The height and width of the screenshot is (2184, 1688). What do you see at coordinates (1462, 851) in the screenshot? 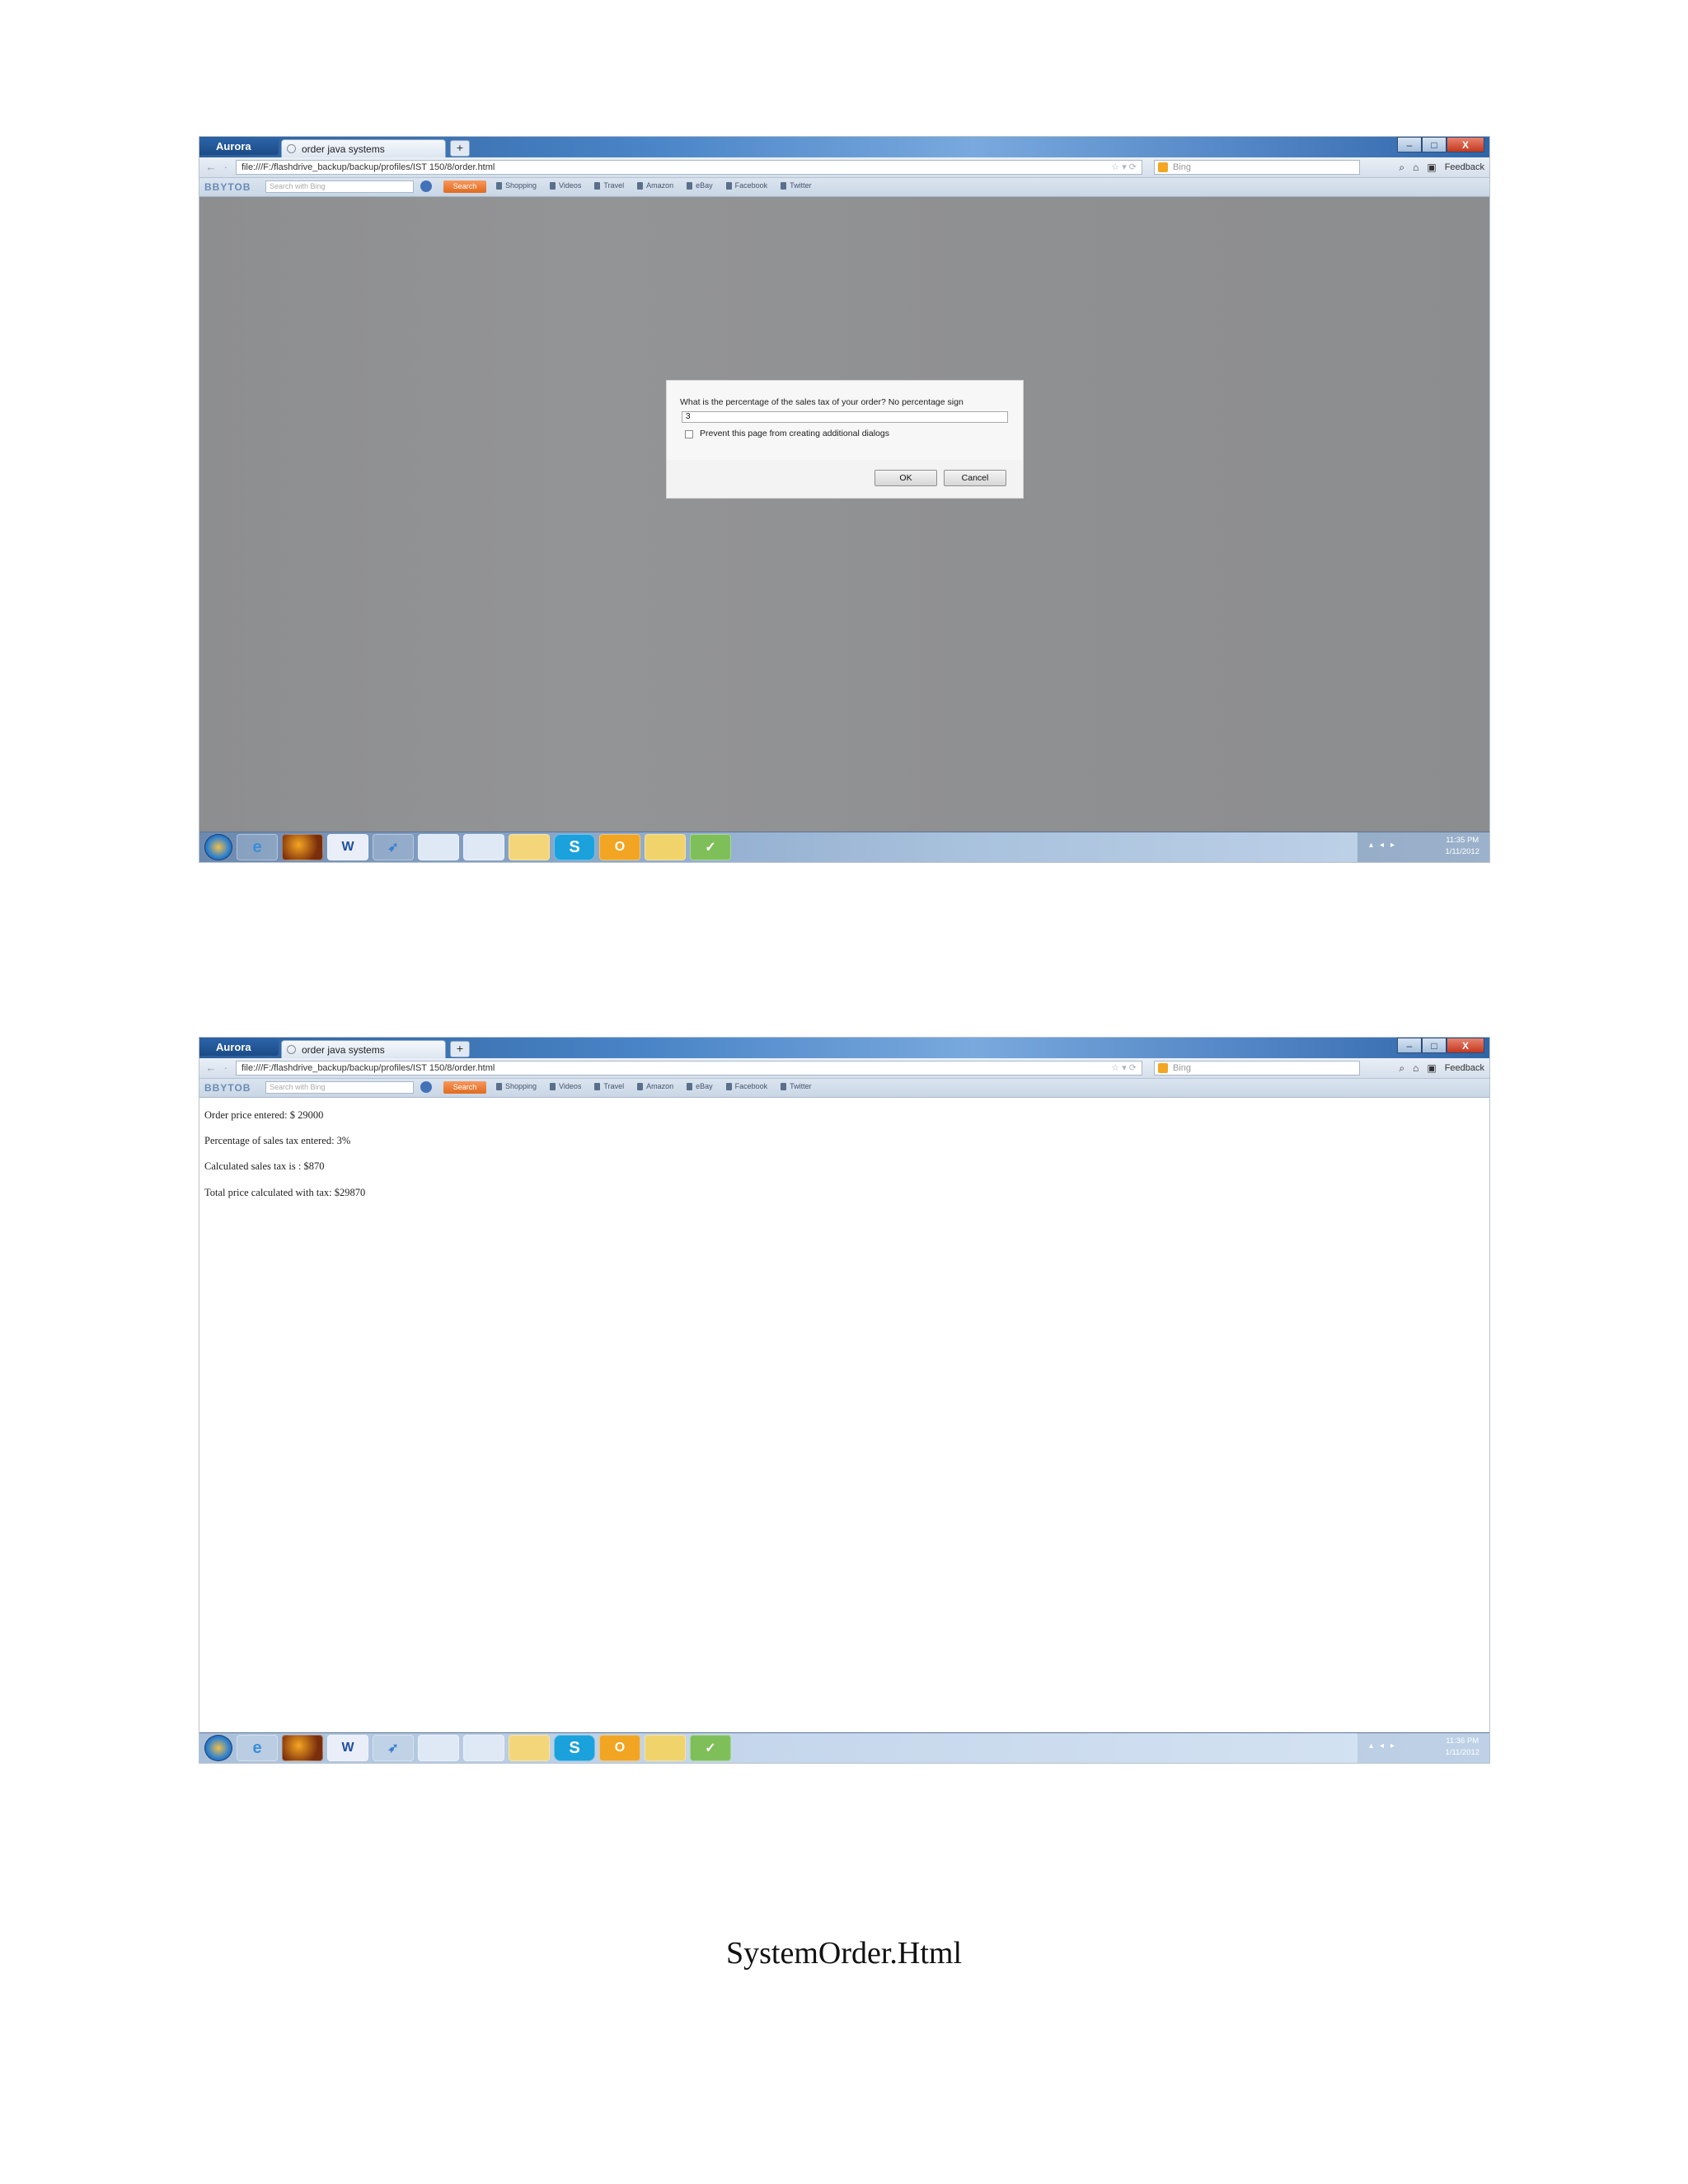
I see `clock-date: 1/11/2012` at bounding box center [1462, 851].